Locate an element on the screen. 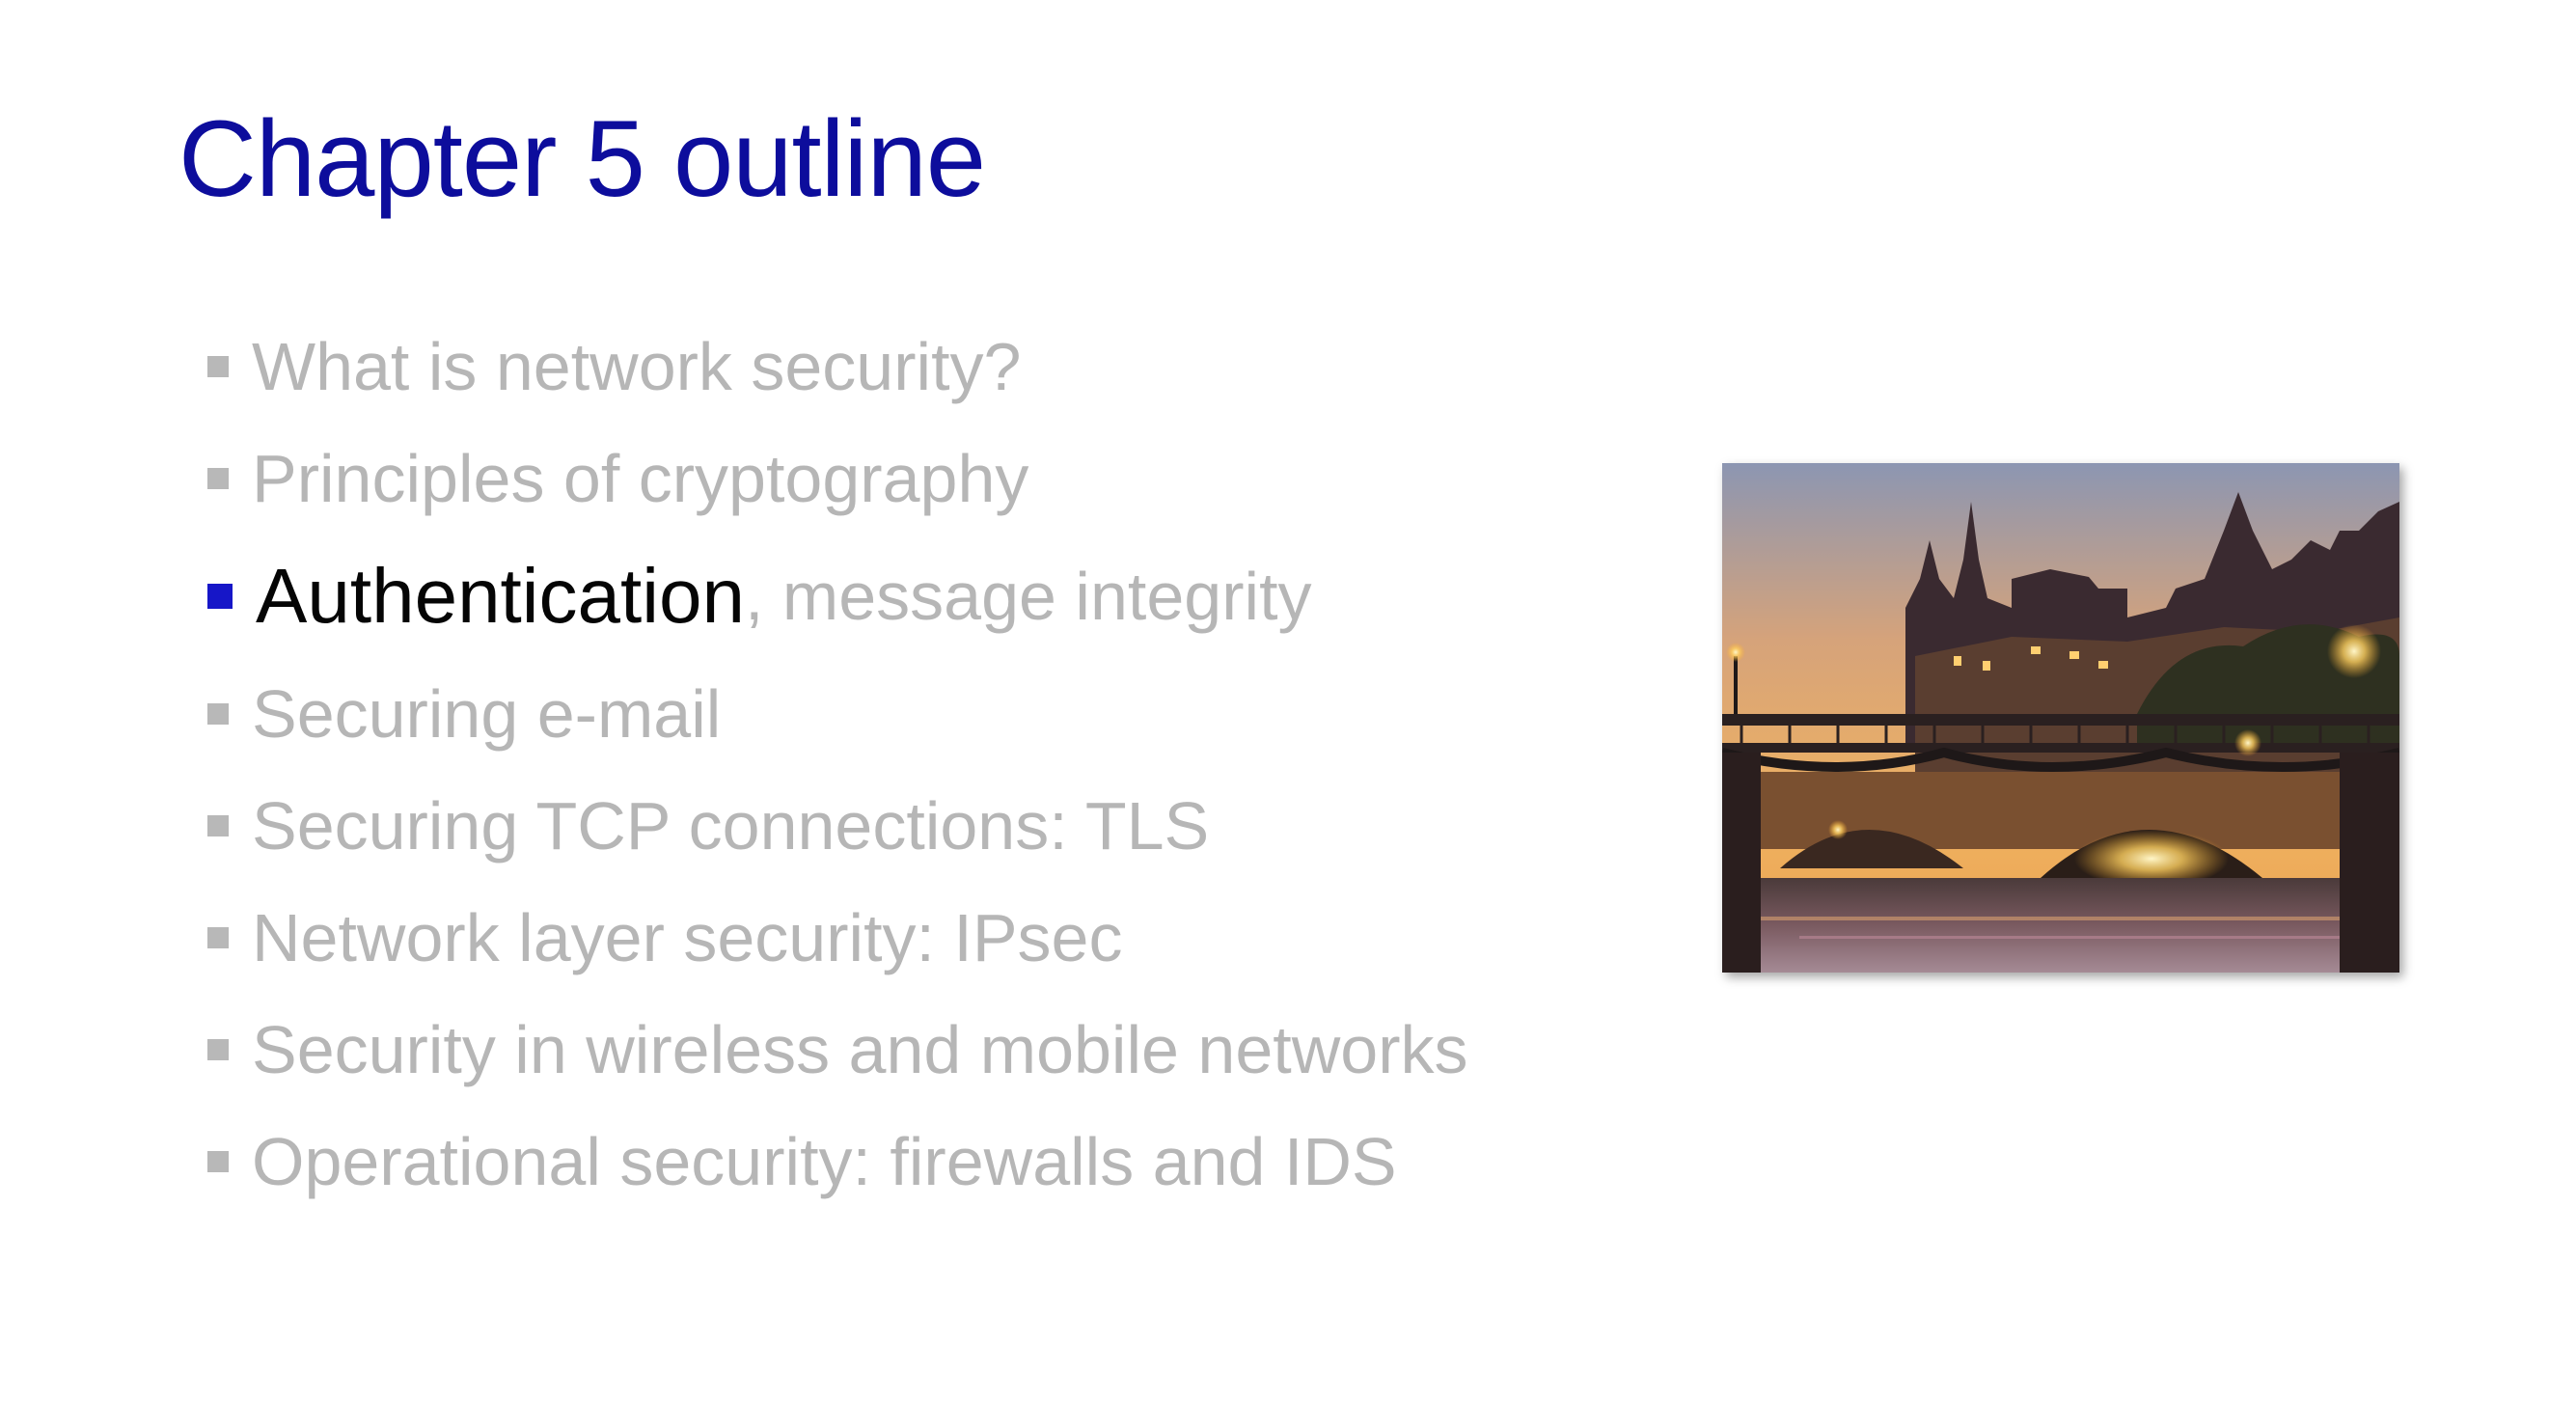  outline-item: Operational security: firewalls and IDS is located at coordinates (838, 1162).